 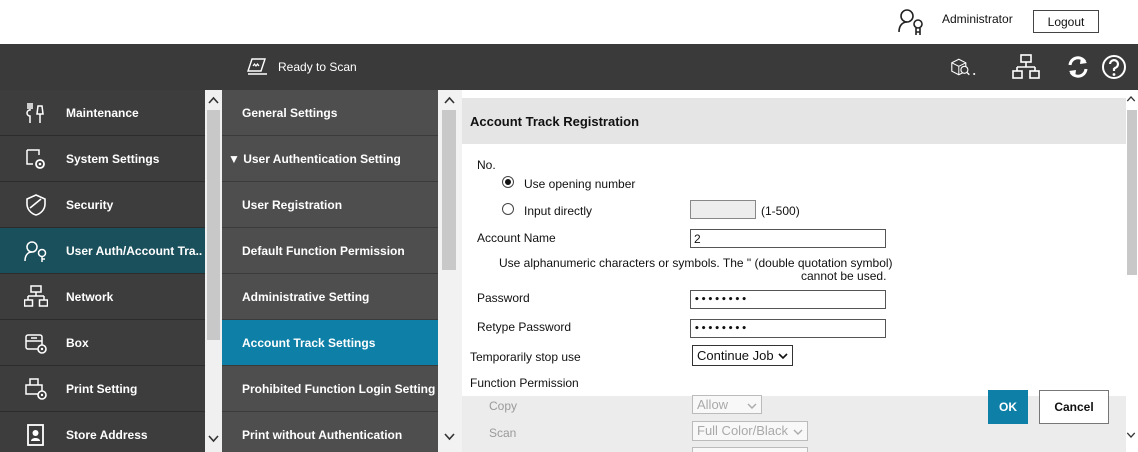 I want to click on menu-item-print-setting: Print Setting, so click(x=102, y=389).